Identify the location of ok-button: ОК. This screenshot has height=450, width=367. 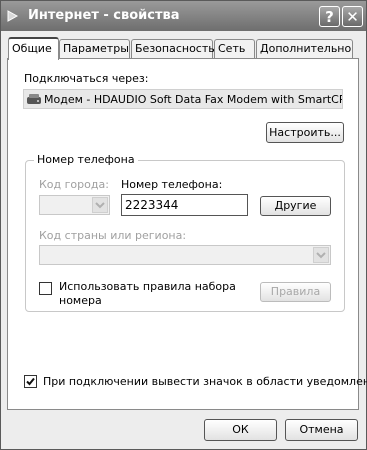
(240, 430).